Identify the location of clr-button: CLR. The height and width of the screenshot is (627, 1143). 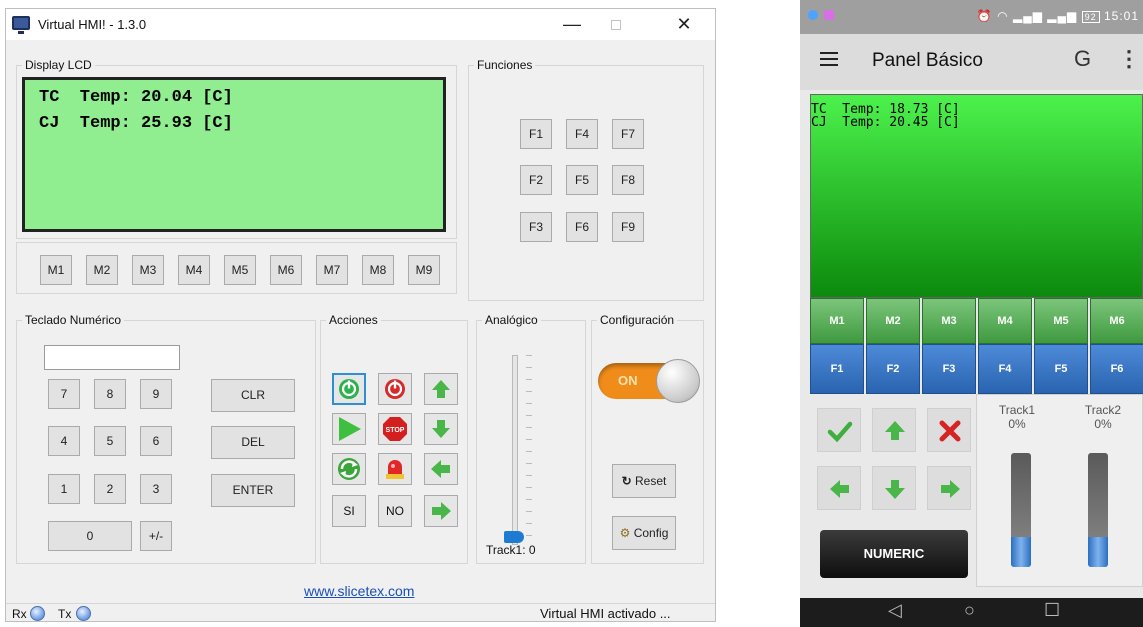
(253, 395).